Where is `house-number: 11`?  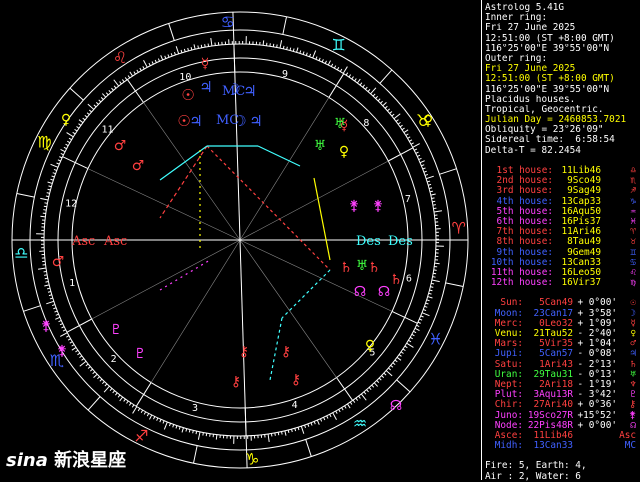
house-number: 11 is located at coordinates (108, 130).